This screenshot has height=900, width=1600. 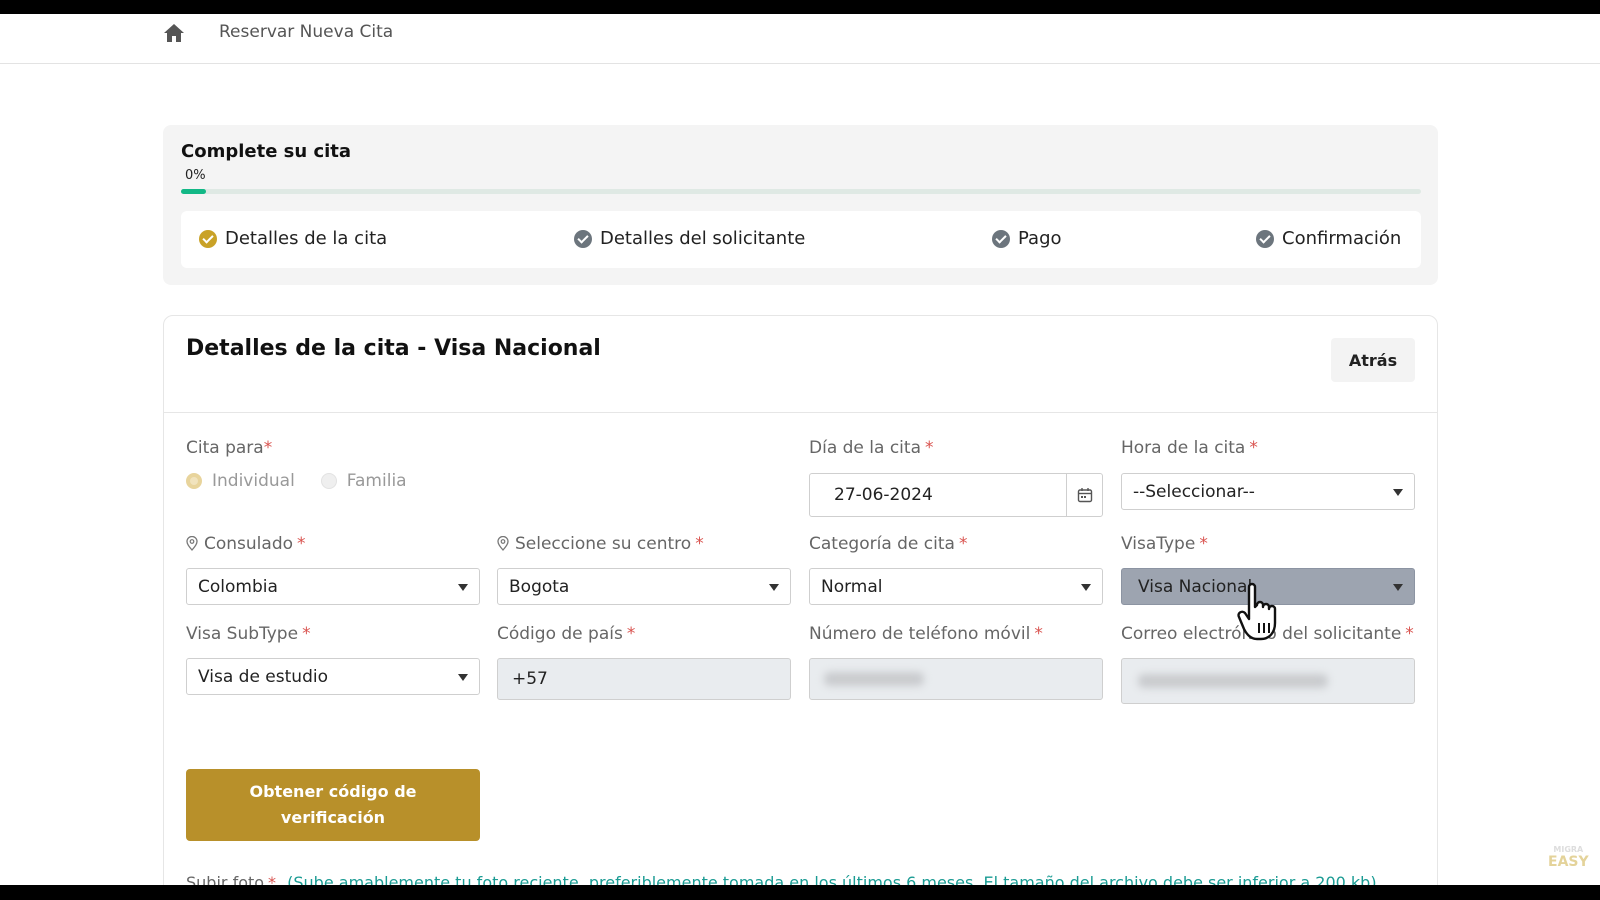 I want to click on cita-para-label: Cita para*, so click(x=229, y=448).